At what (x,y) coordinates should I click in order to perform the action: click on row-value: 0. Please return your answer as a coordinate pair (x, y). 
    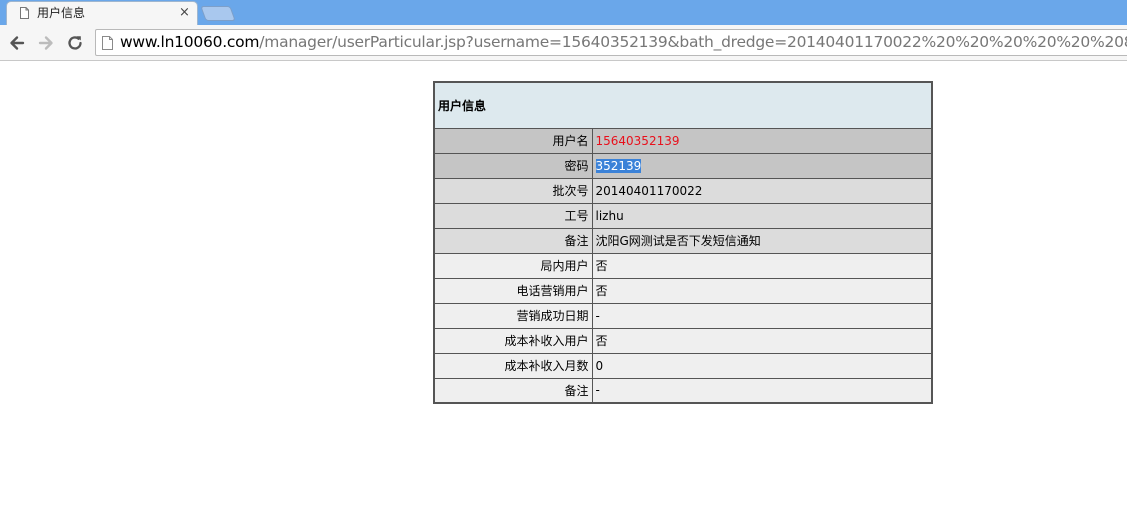
    Looking at the image, I should click on (762, 365).